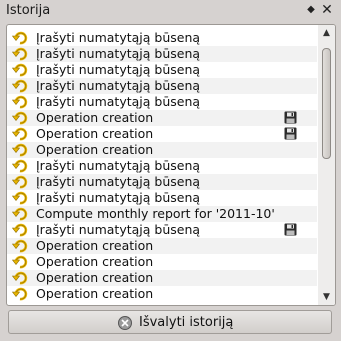 The width and height of the screenshot is (341, 341). I want to click on title-bar: Istorija ◆ ✕, so click(170, 11).